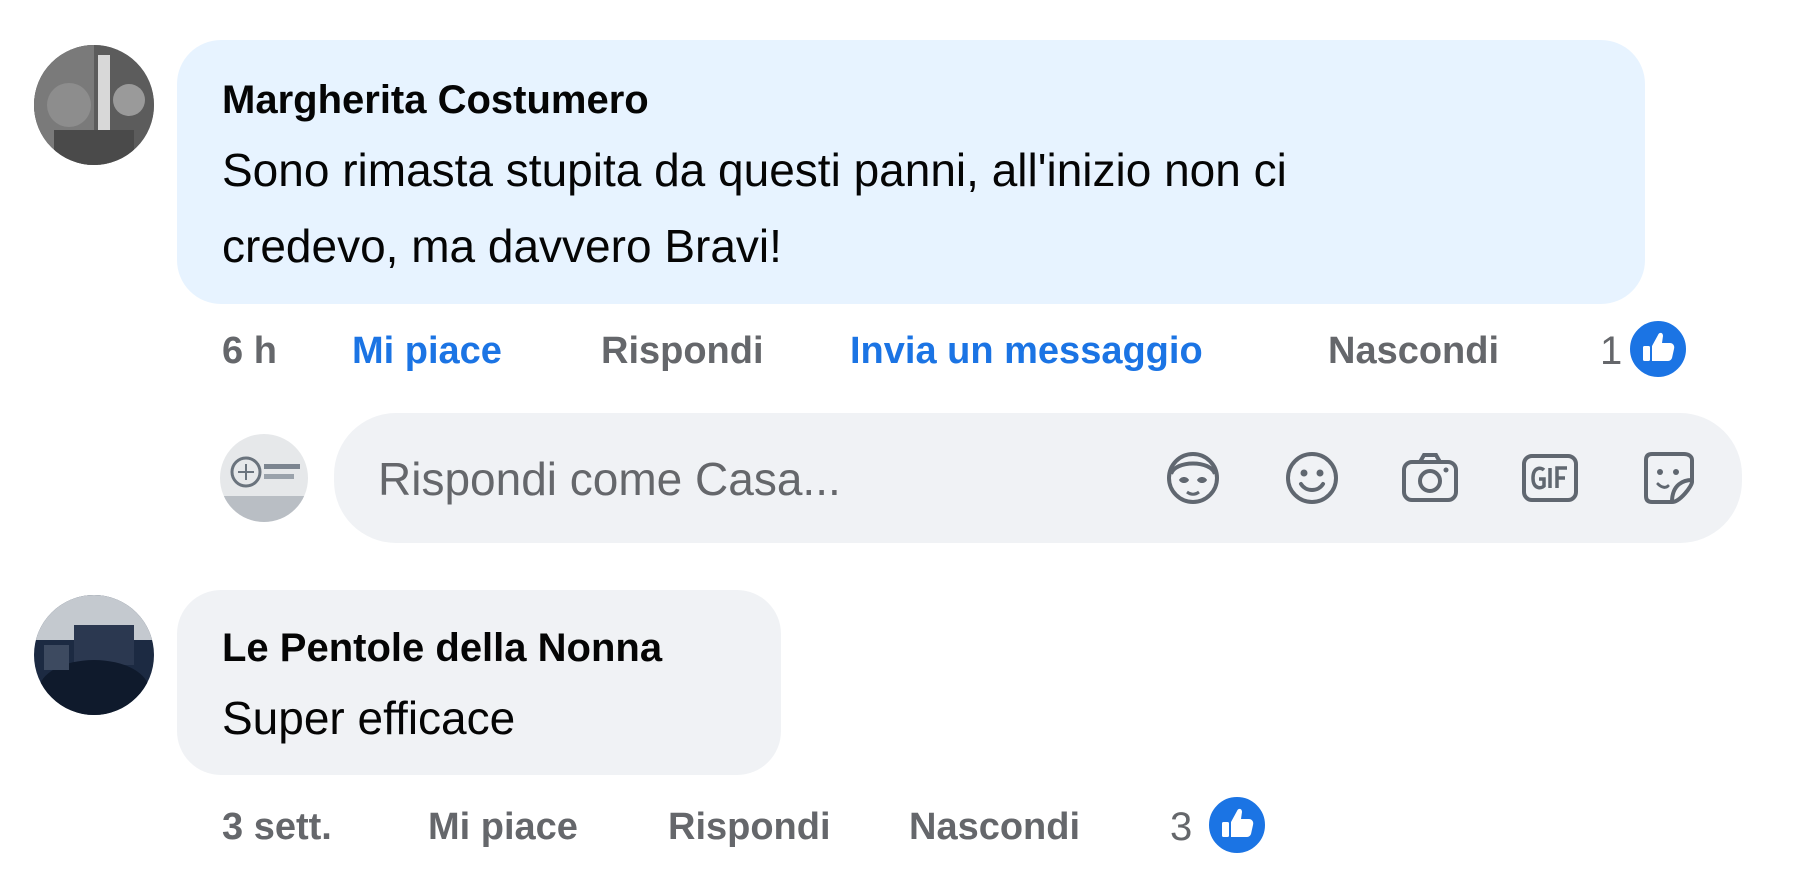 Image resolution: width=1793 pixels, height=877 pixels. I want to click on avatar-margherita, so click(94, 105).